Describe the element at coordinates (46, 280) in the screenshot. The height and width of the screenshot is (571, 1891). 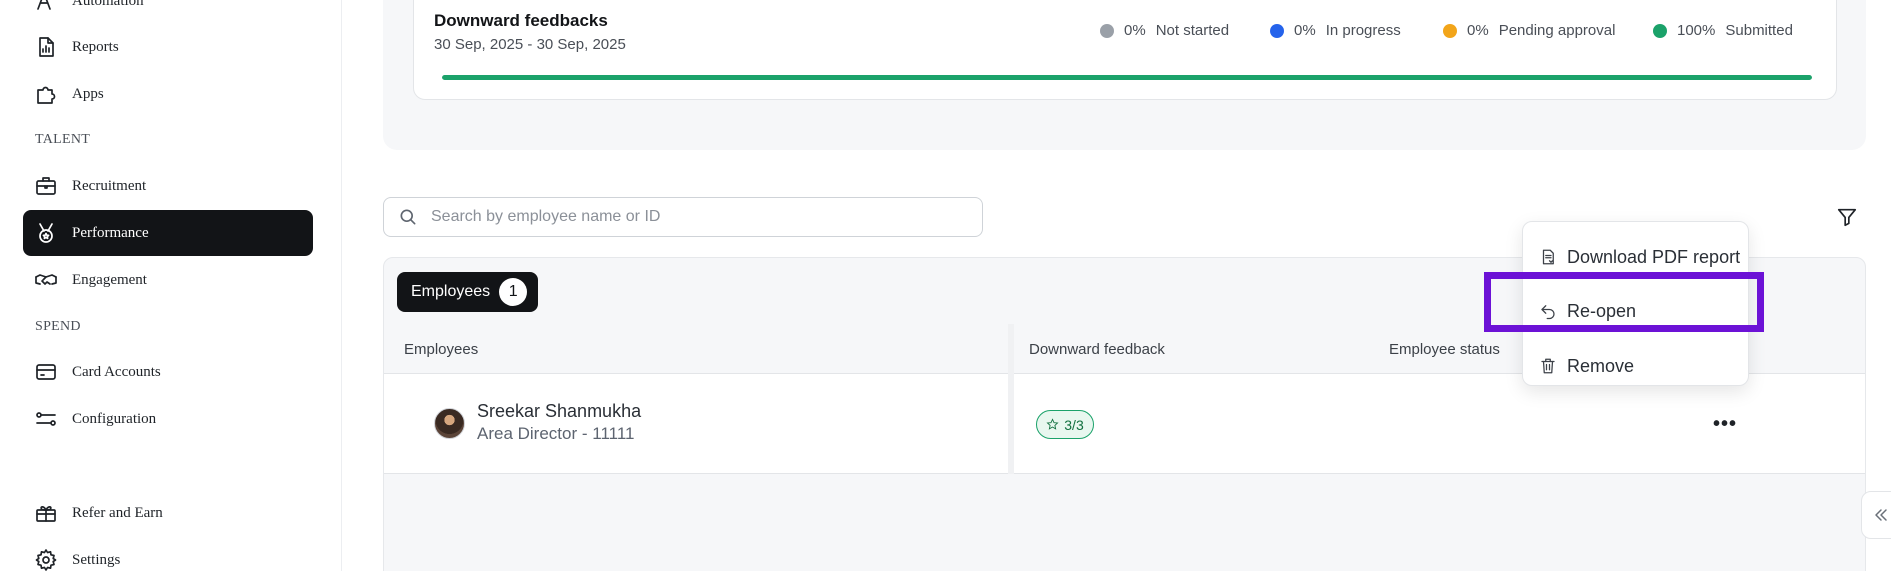
I see `handshake-icon` at that location.